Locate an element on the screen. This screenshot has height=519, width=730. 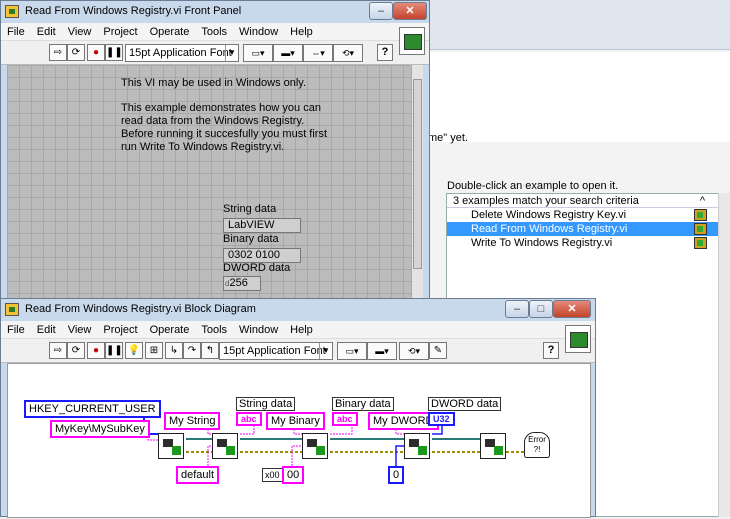
font-select-label: 15pt Application Font is located at coordinates (274, 351).